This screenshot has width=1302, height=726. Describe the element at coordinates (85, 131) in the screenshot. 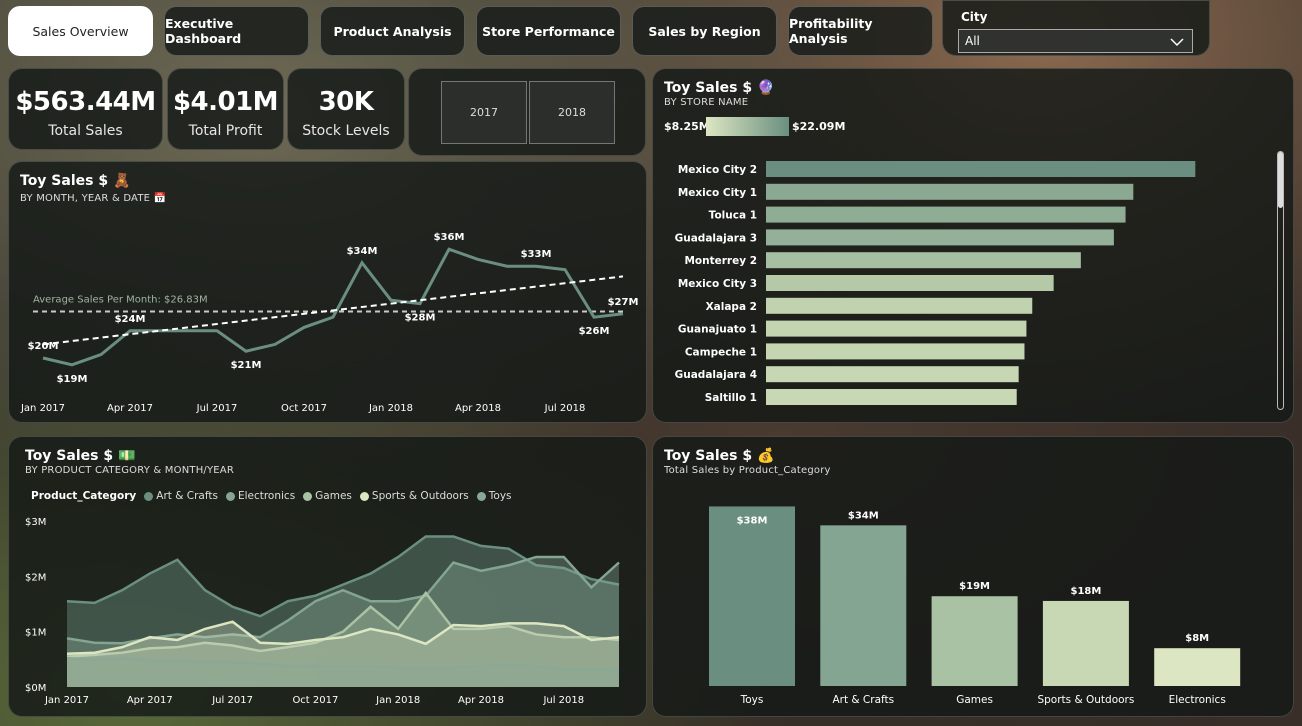

I see `kpi-label: Total Sales` at that location.